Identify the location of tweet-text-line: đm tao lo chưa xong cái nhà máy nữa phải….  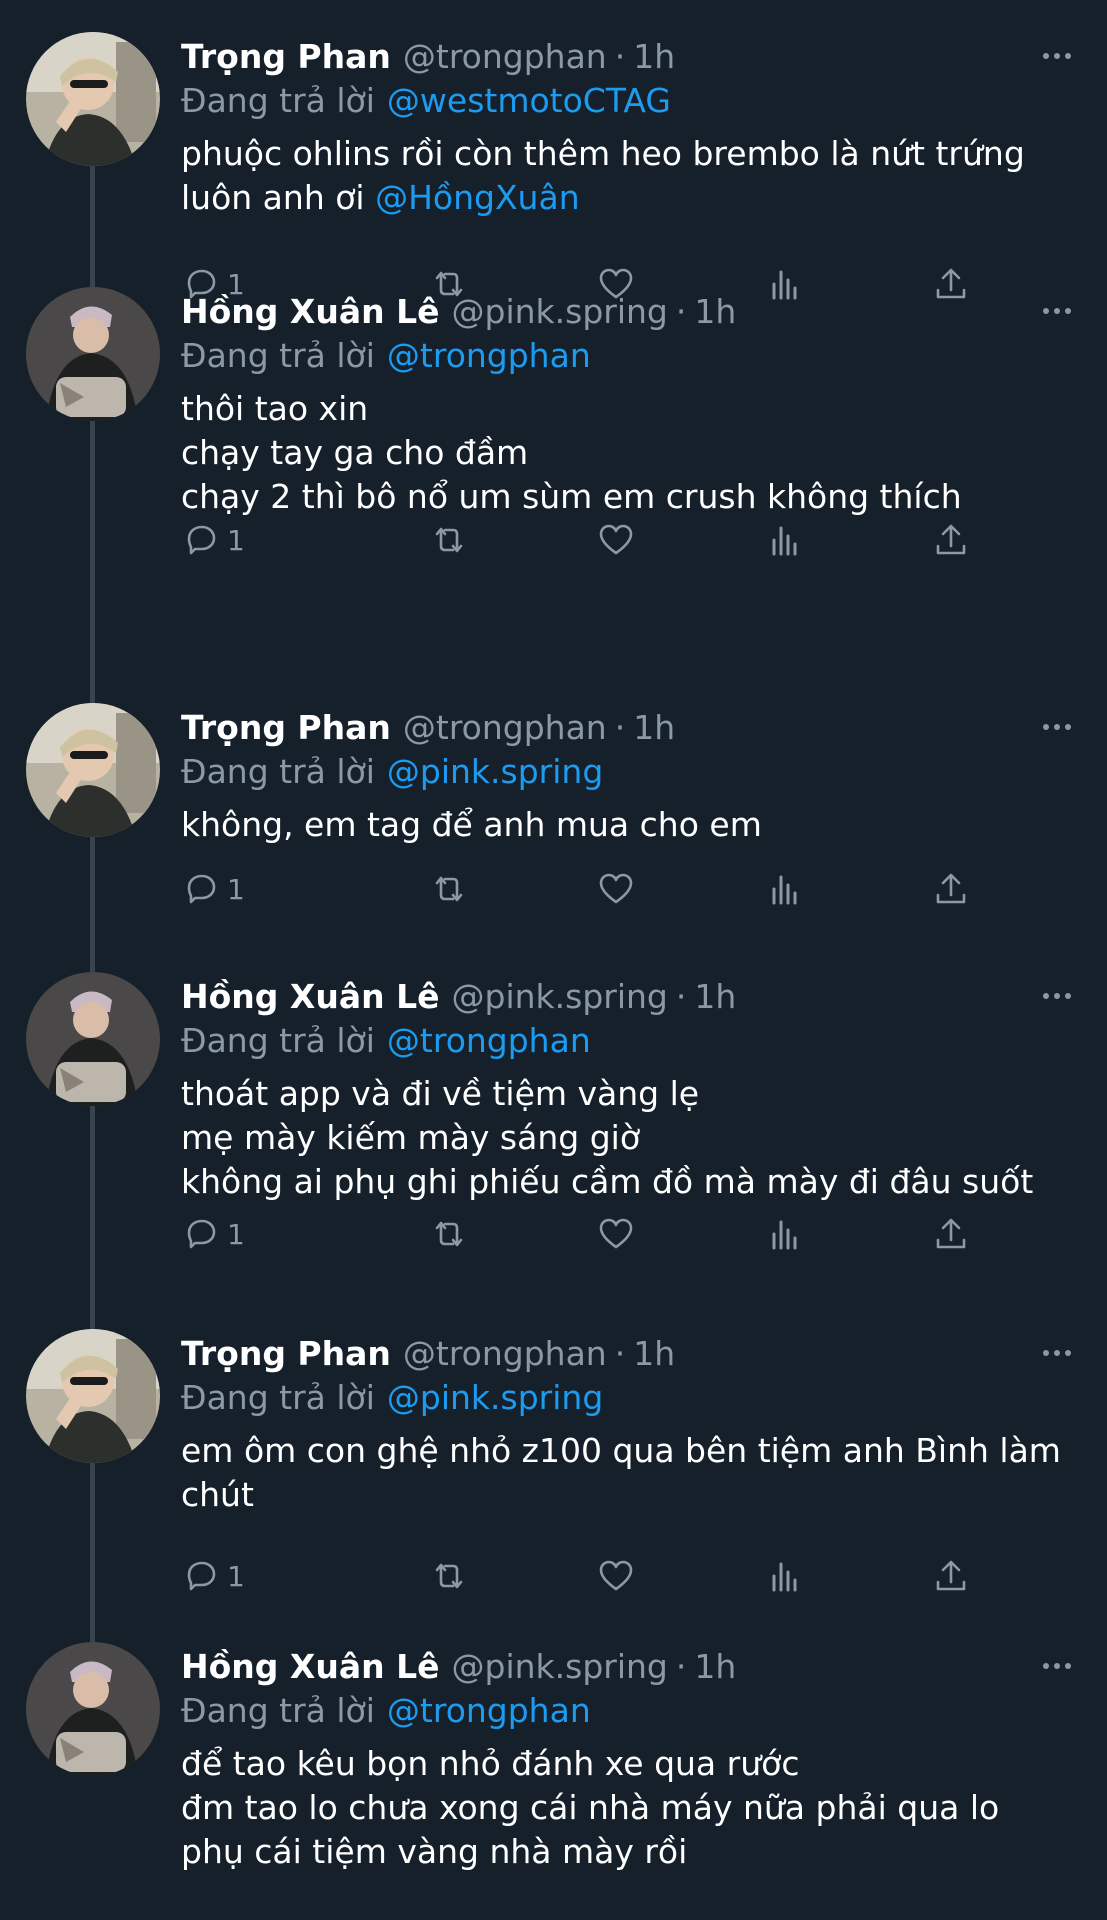
(590, 1807).